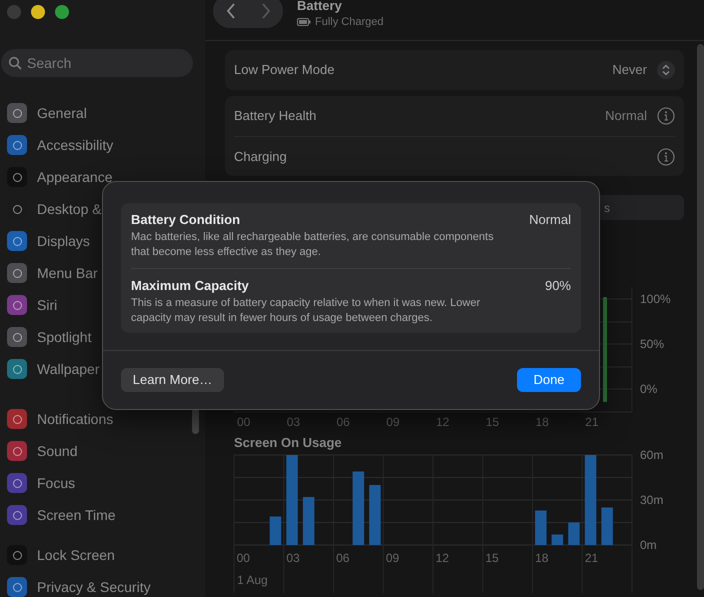 The image size is (704, 597). I want to click on page-title: Battery, so click(320, 7).